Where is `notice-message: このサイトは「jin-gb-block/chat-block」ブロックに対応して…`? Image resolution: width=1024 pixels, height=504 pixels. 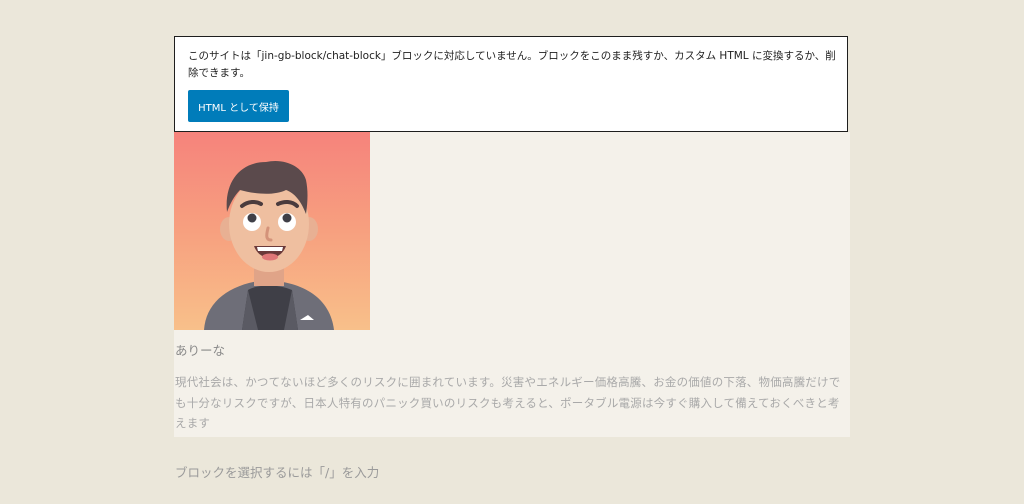
notice-message: このサイトは「jin-gb-block/chat-block」ブロックに対応して… is located at coordinates (512, 64).